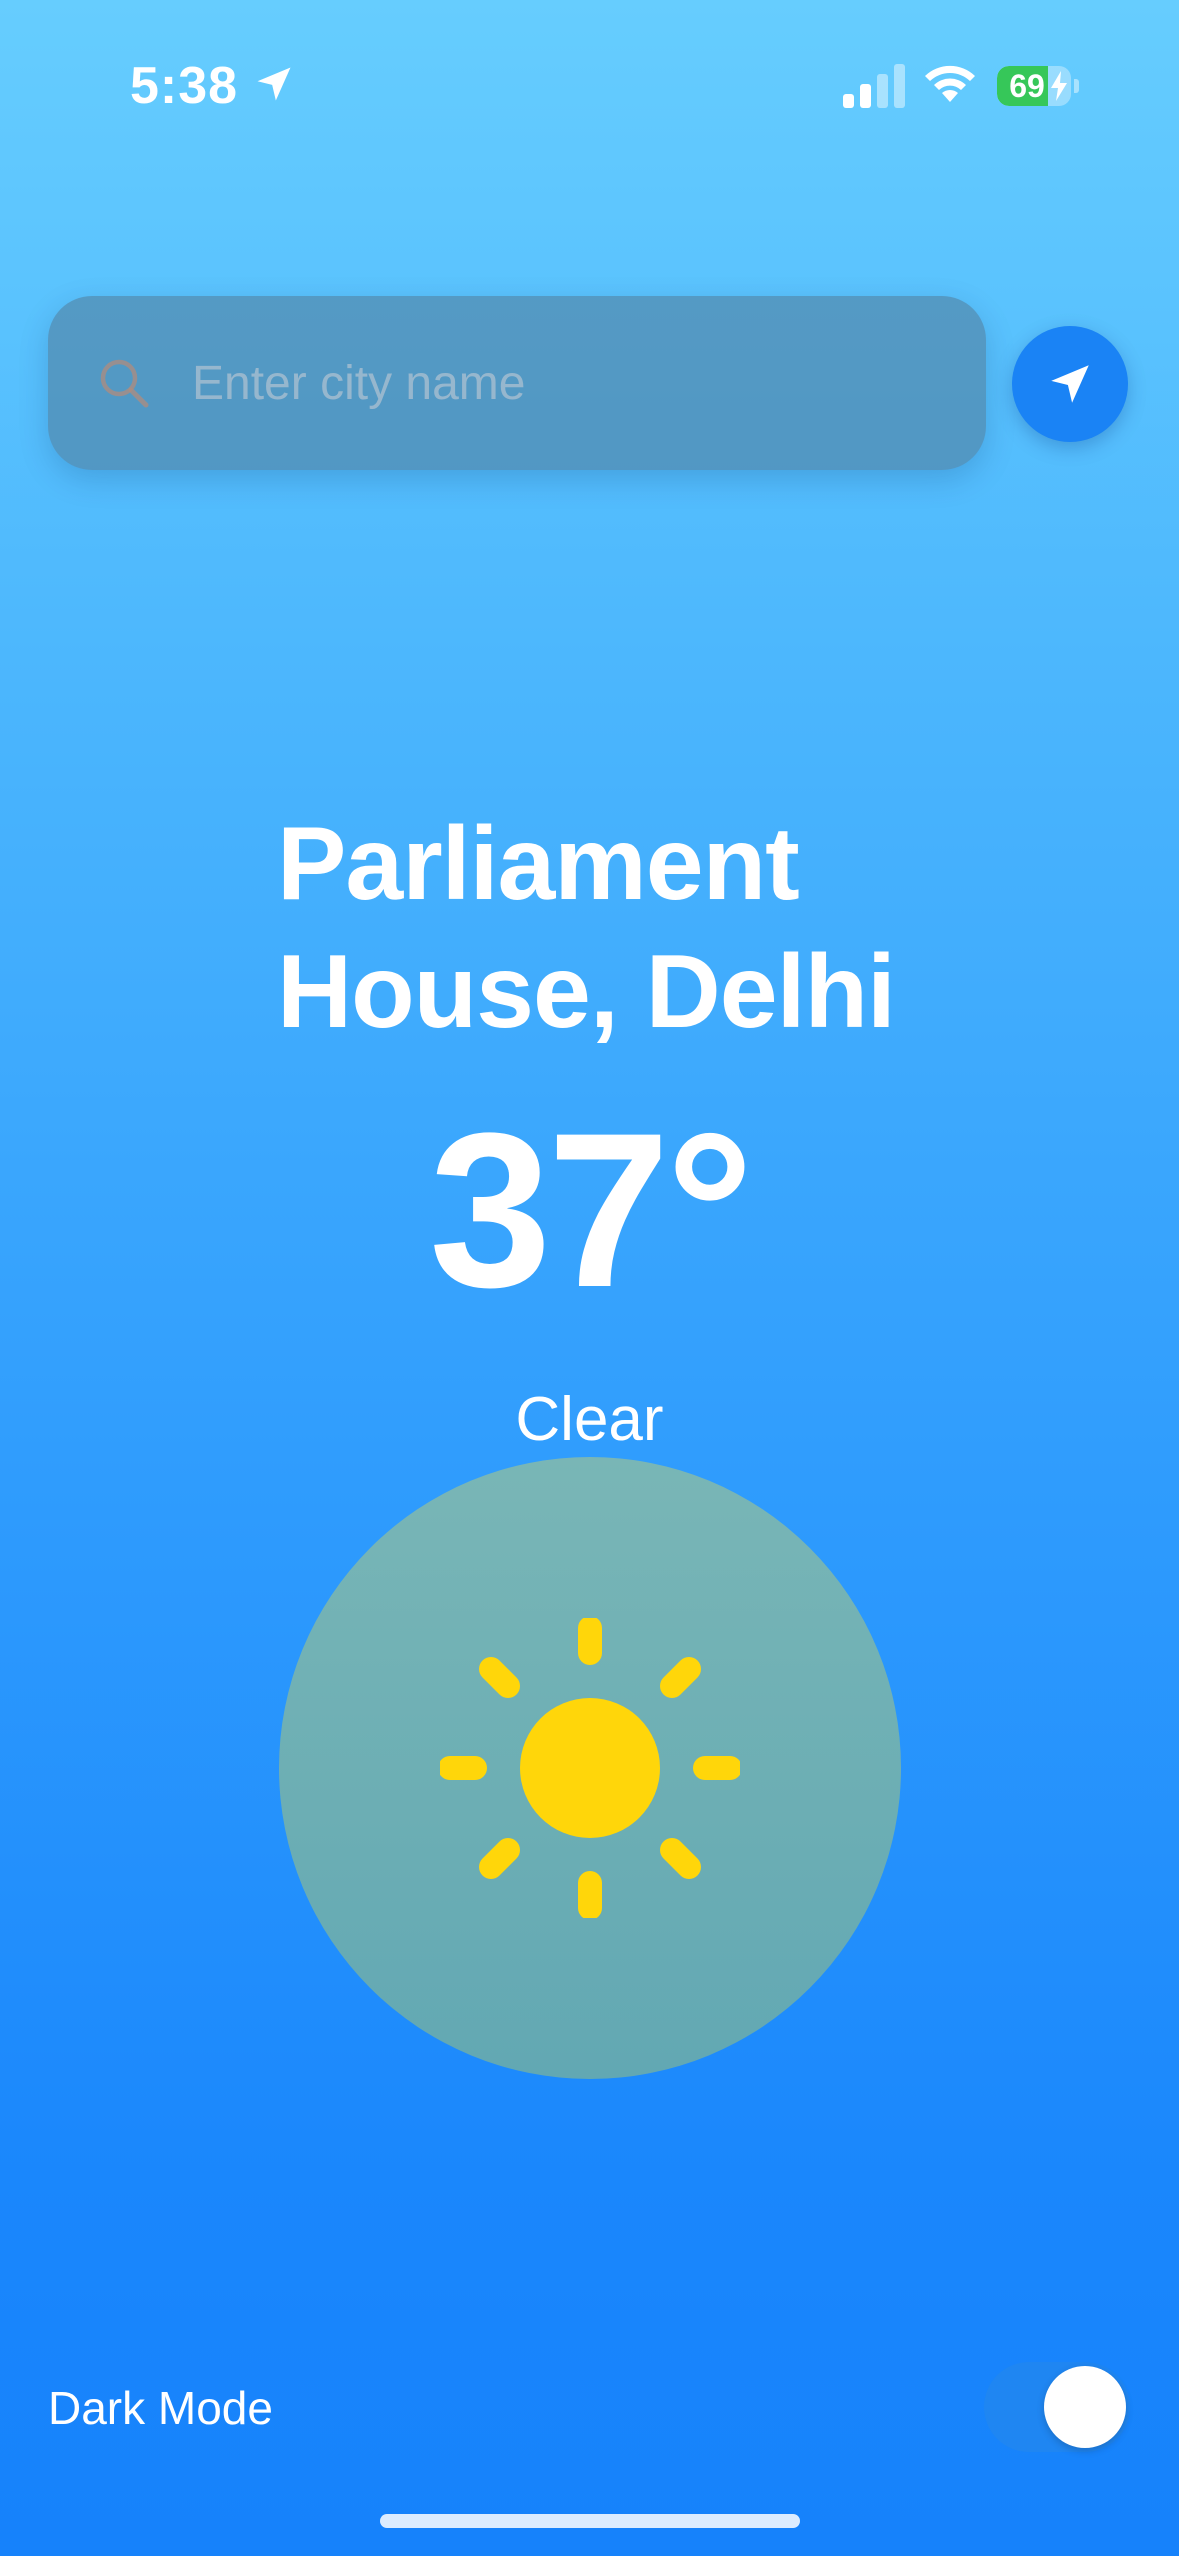 The image size is (1179, 2556). What do you see at coordinates (589, 1419) in the screenshot?
I see `weather-condition: Clear` at bounding box center [589, 1419].